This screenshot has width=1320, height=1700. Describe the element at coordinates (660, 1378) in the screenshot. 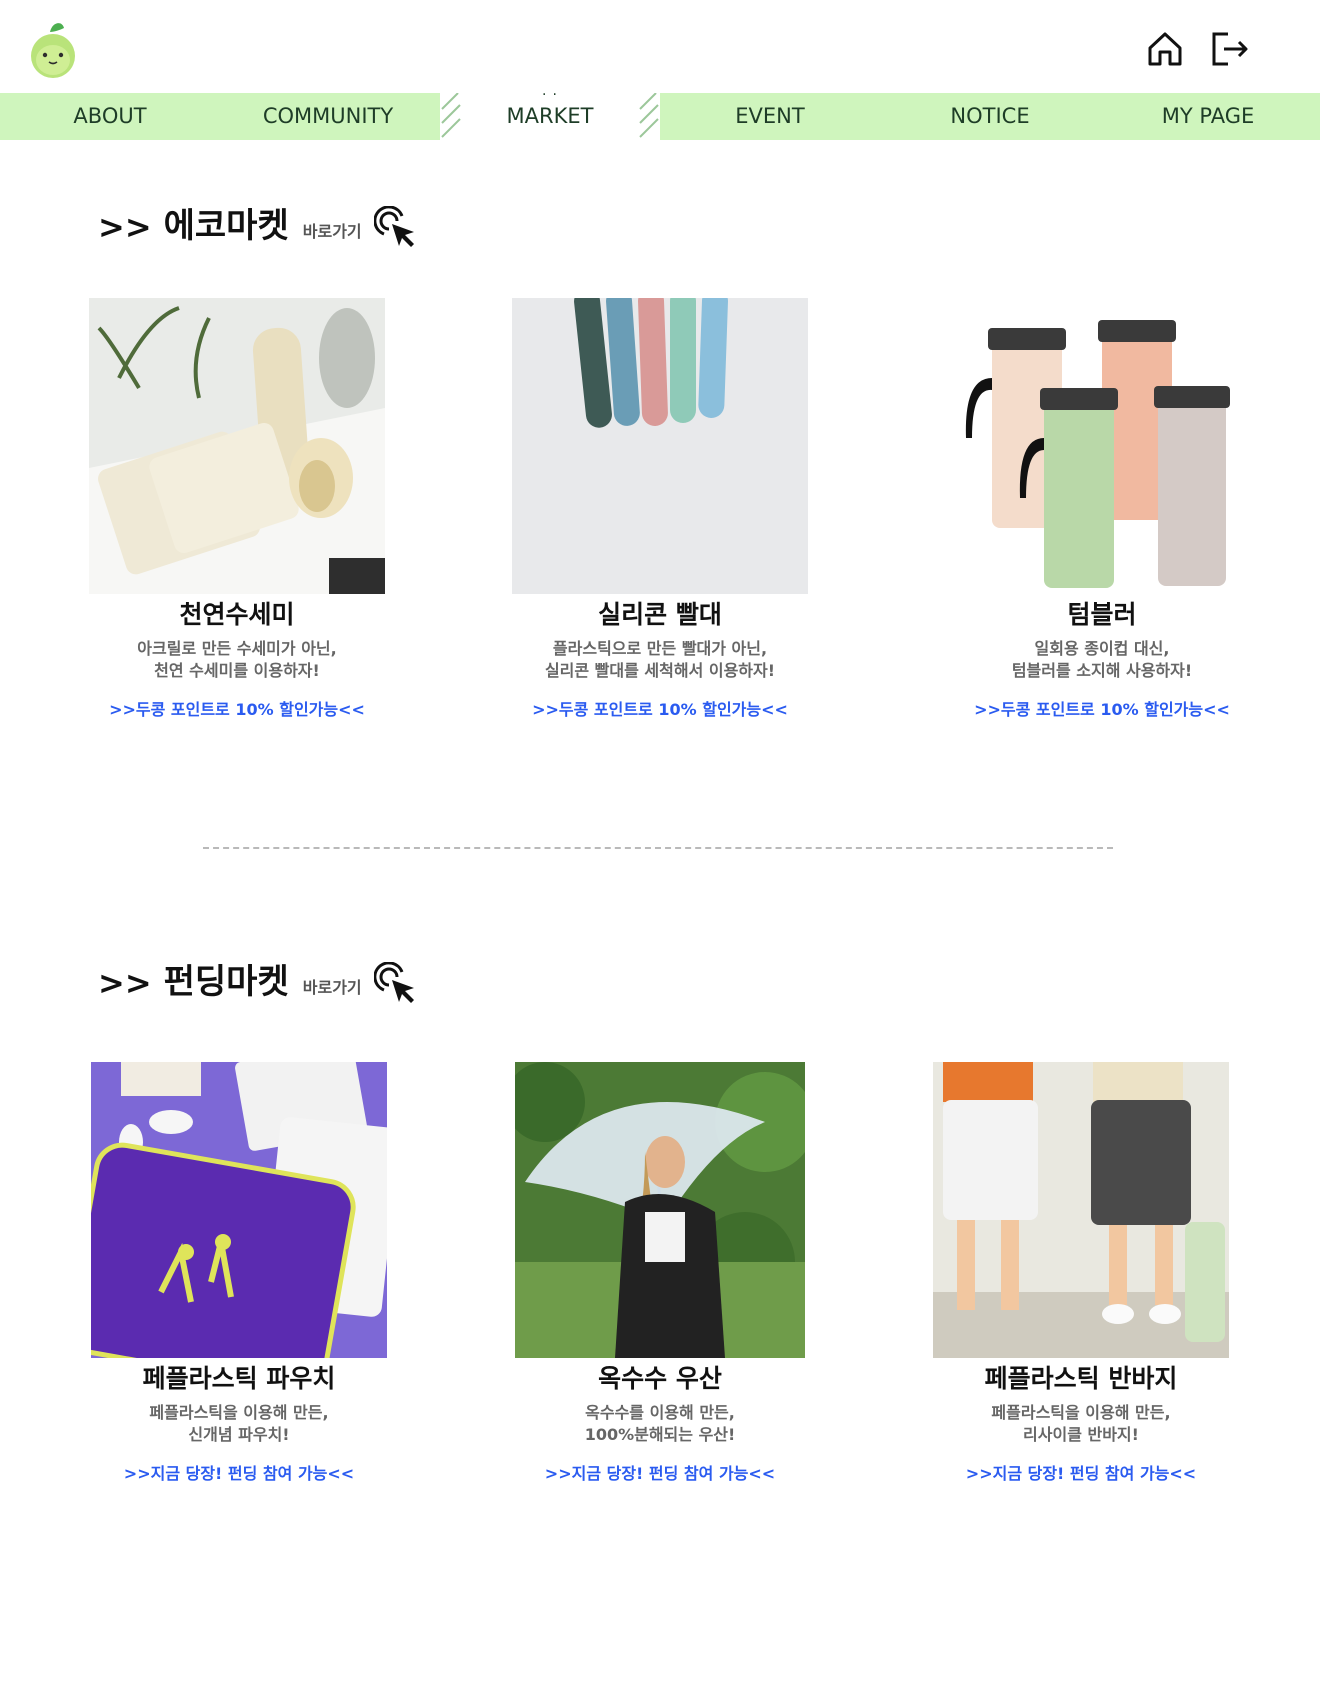

I see `product-title: 옥수수 우산` at that location.